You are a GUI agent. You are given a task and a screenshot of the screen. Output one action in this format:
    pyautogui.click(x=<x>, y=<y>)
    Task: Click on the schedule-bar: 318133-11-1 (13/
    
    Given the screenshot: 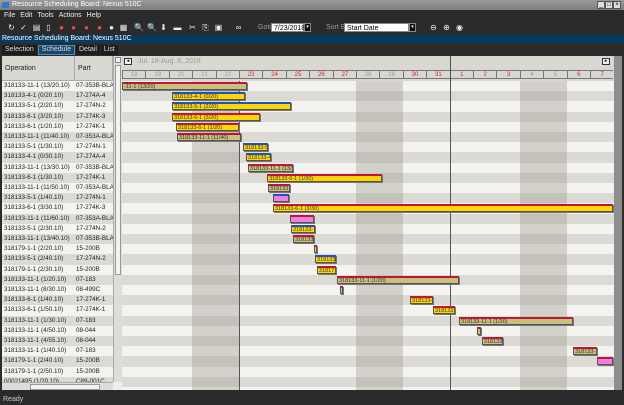 What is the action you would take?
    pyautogui.click(x=270, y=167)
    